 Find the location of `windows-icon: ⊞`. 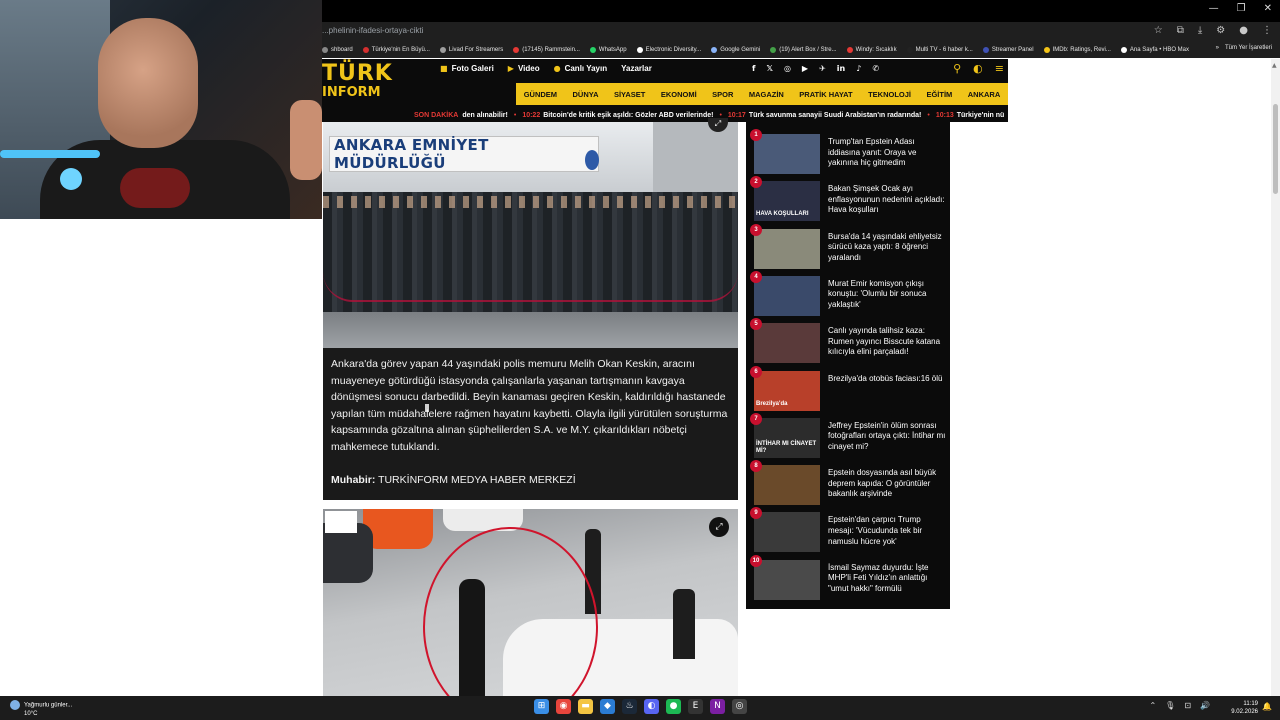

windows-icon: ⊞ is located at coordinates (541, 706).